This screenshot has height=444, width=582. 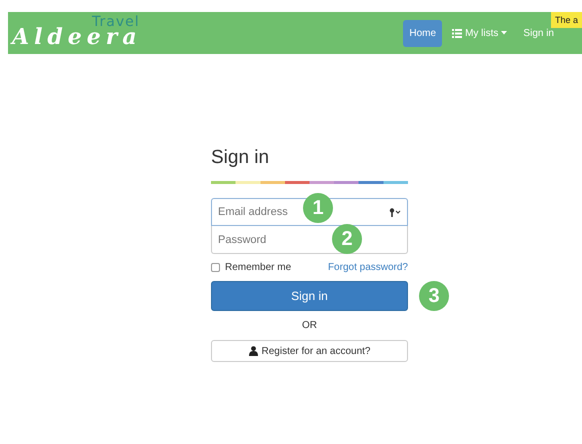 What do you see at coordinates (457, 33) in the screenshot?
I see `list-icon` at bounding box center [457, 33].